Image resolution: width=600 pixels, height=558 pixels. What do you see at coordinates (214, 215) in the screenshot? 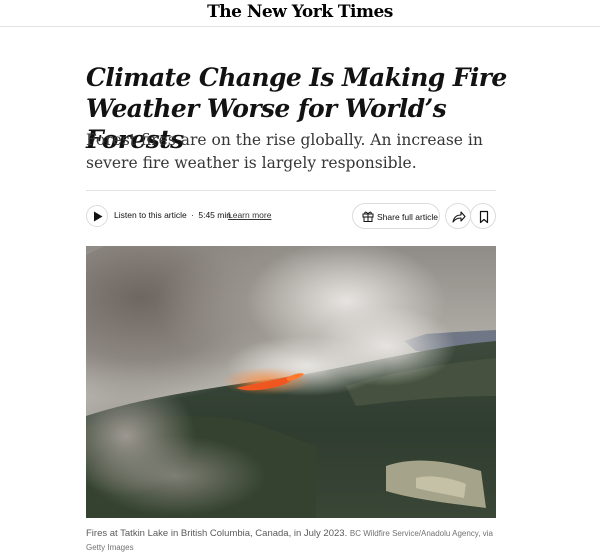
I see `listen-duration: 5:45 min` at bounding box center [214, 215].